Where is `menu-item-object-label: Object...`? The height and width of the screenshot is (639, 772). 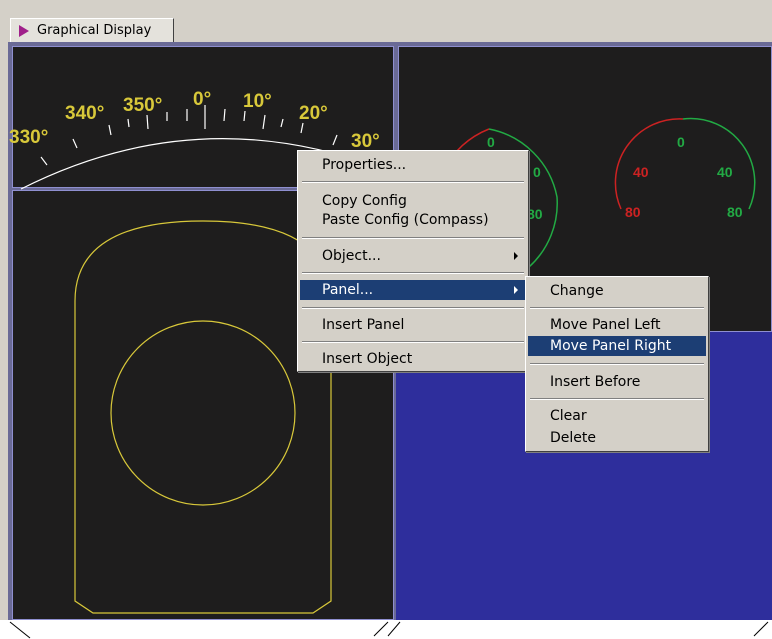 menu-item-object-label: Object... is located at coordinates (351, 256).